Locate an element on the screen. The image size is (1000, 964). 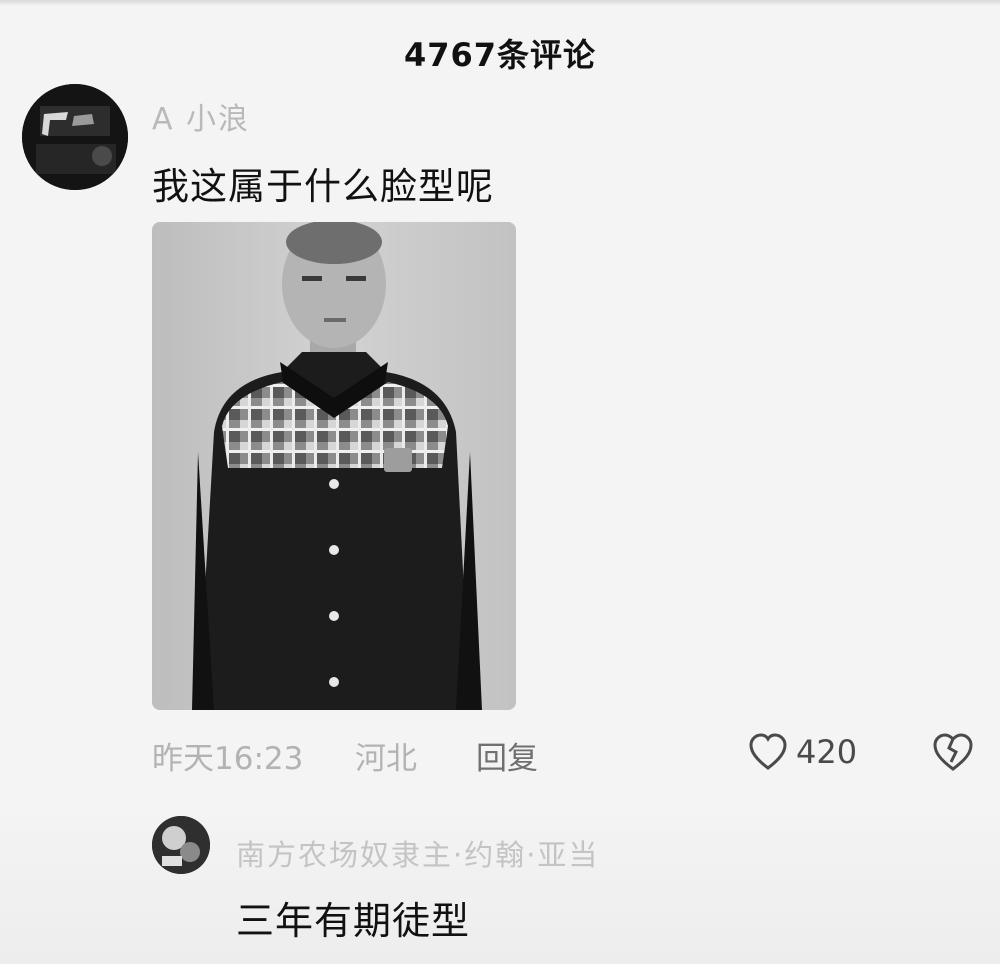
comment-timestamp: 昨天16:23 is located at coordinates (228, 759).